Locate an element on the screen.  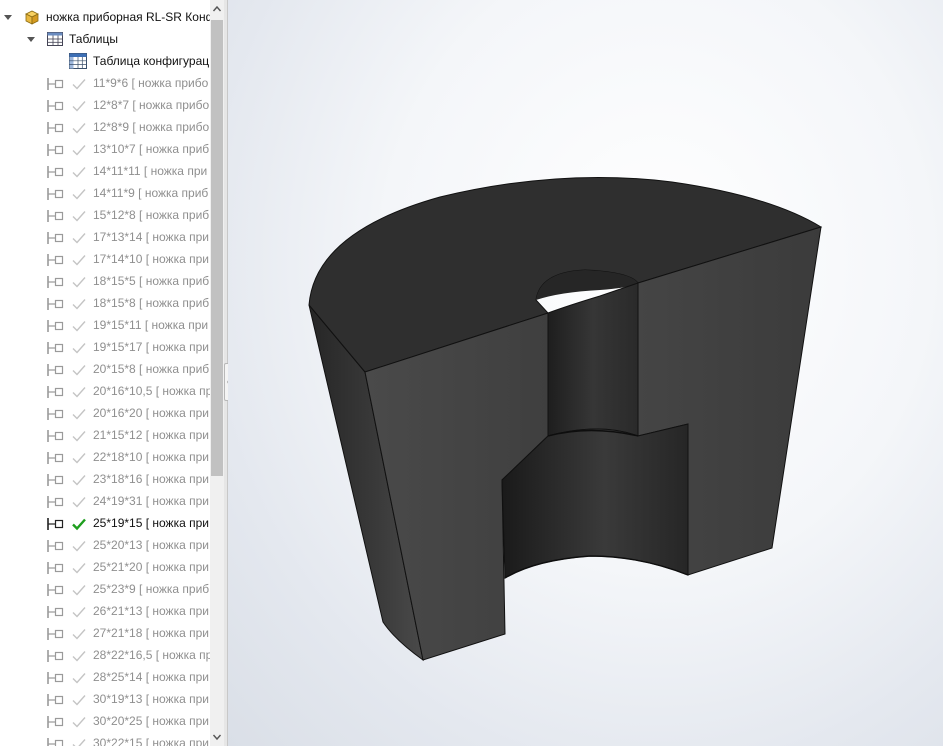
part-icon is located at coordinates (32, 17).